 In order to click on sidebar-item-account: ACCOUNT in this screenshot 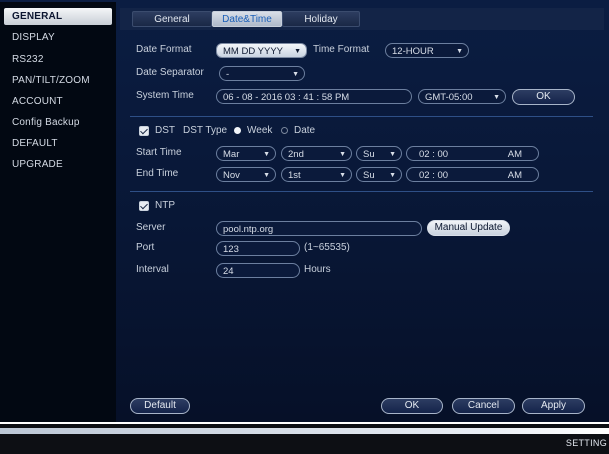, I will do `click(58, 101)`.